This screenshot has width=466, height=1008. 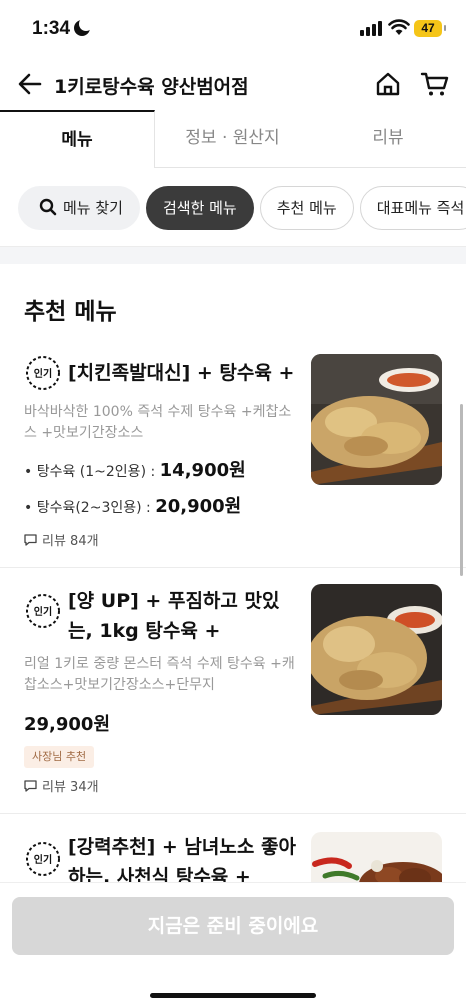 What do you see at coordinates (233, 926) in the screenshot?
I see `order-button-disabled: 지금은 준비 중이에요` at bounding box center [233, 926].